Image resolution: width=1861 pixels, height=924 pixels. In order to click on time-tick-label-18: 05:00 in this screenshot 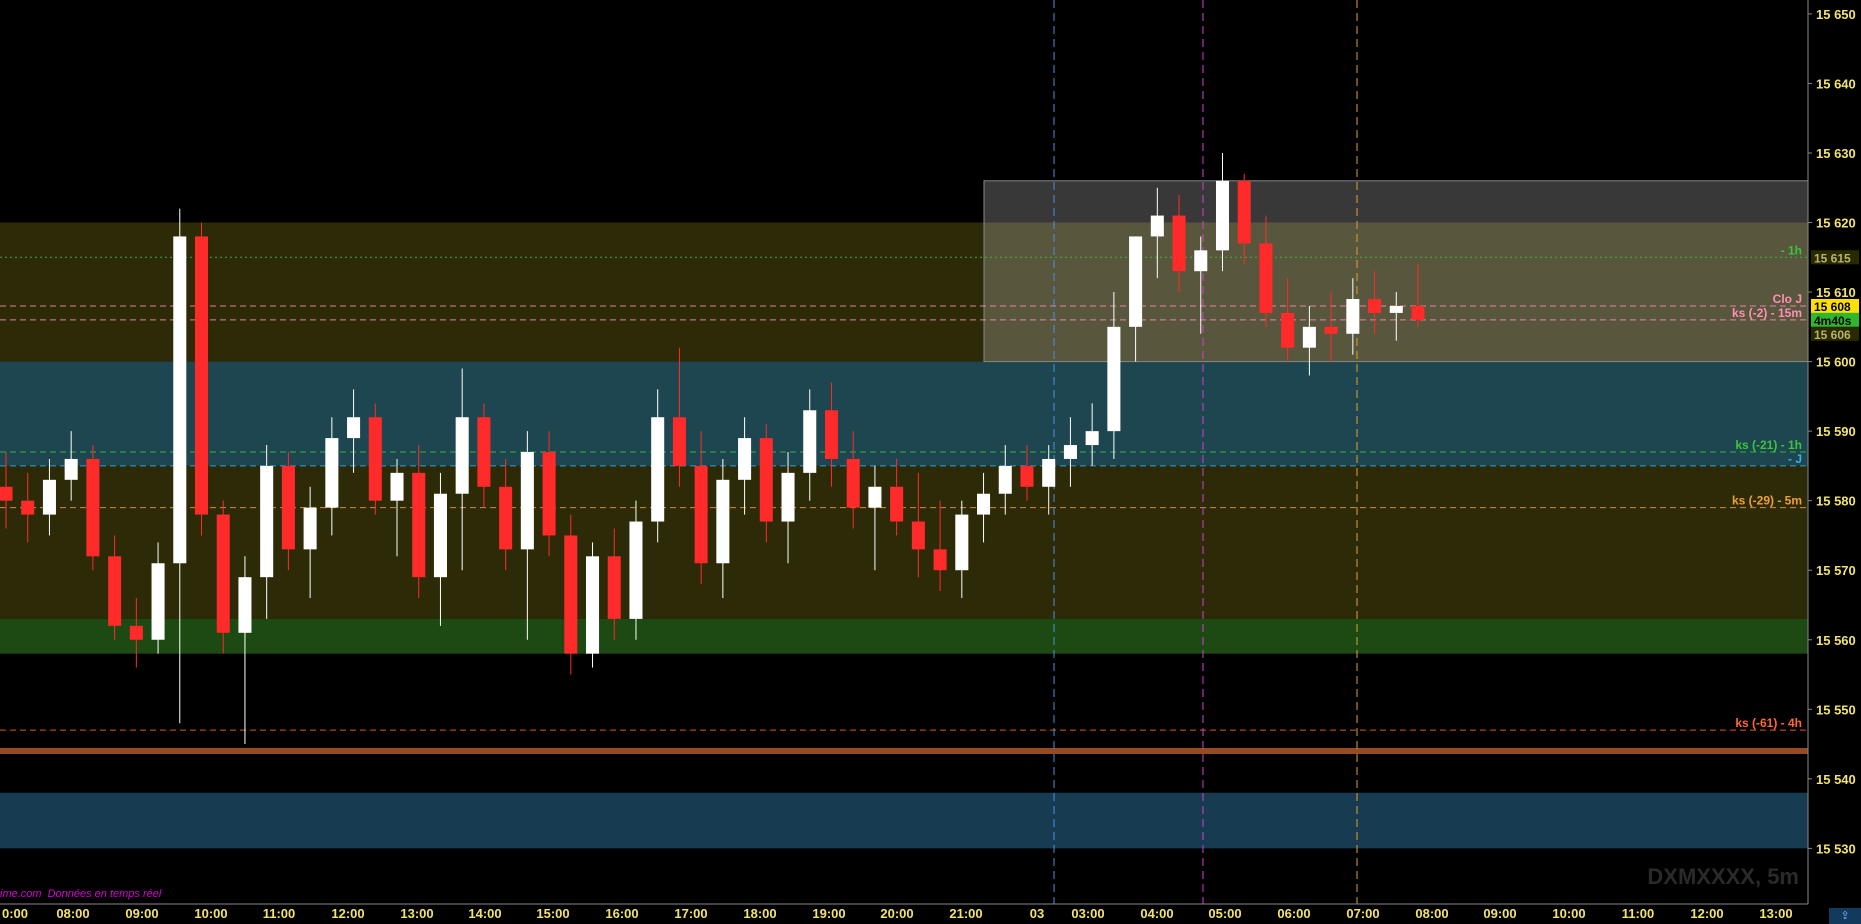, I will do `click(1224, 913)`.